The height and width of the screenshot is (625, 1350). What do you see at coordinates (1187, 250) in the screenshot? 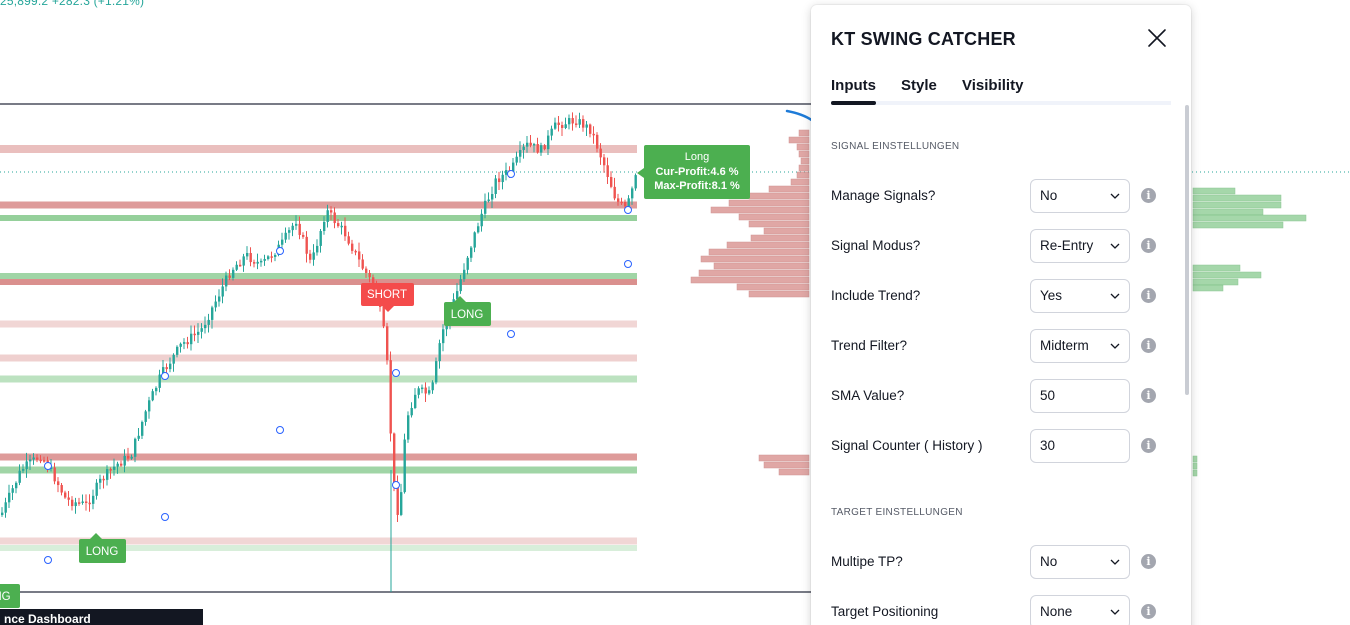
I see `scrollbar` at bounding box center [1187, 250].